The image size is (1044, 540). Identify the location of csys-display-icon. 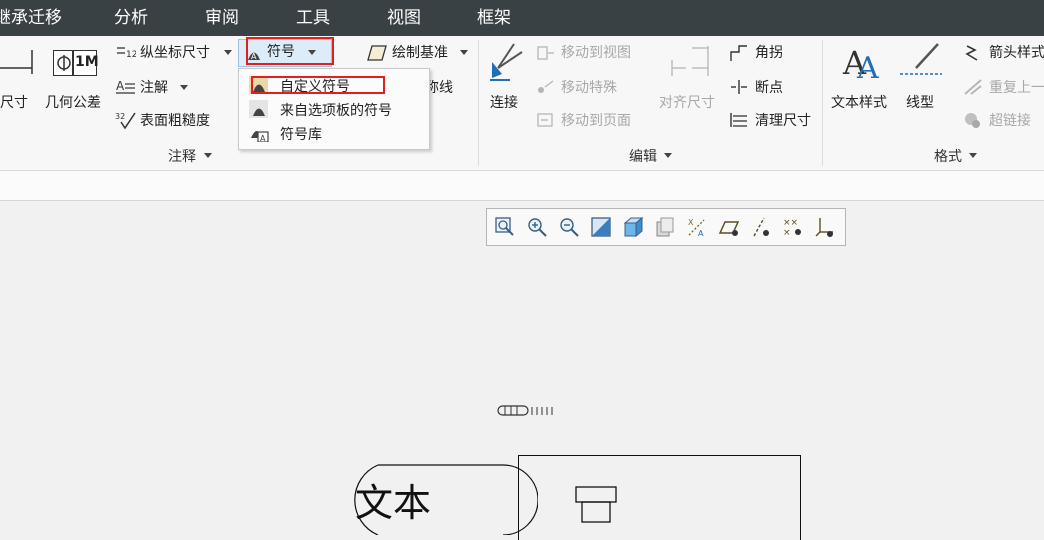
(825, 227).